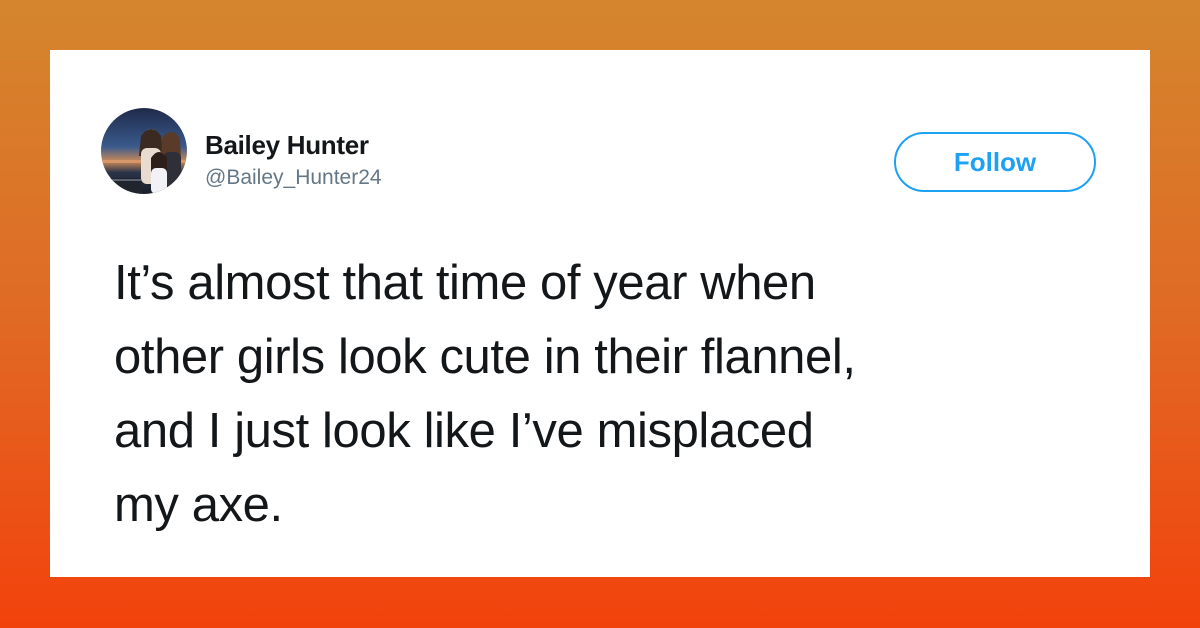 Image resolution: width=1200 pixels, height=628 pixels. I want to click on tweet-text-line: It’s almost that time of year when, so click(465, 283).